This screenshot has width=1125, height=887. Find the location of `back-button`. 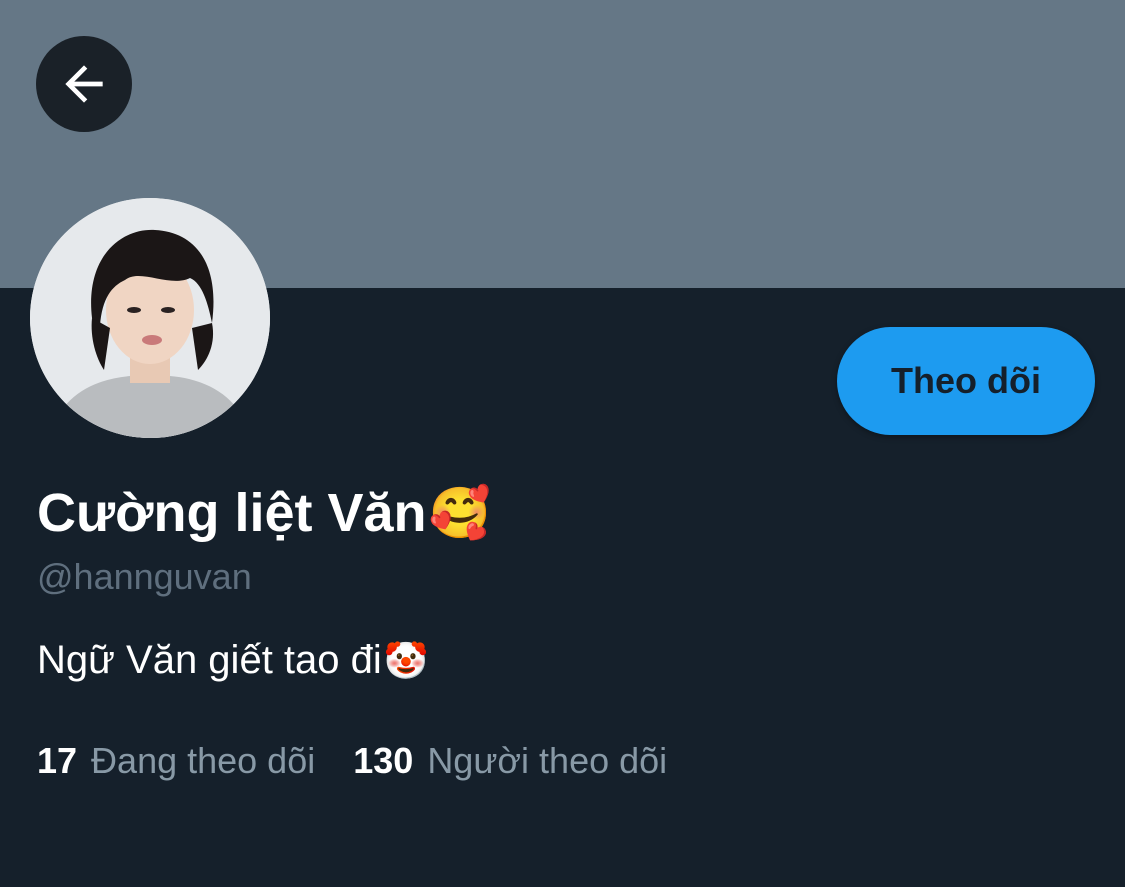

back-button is located at coordinates (84, 84).